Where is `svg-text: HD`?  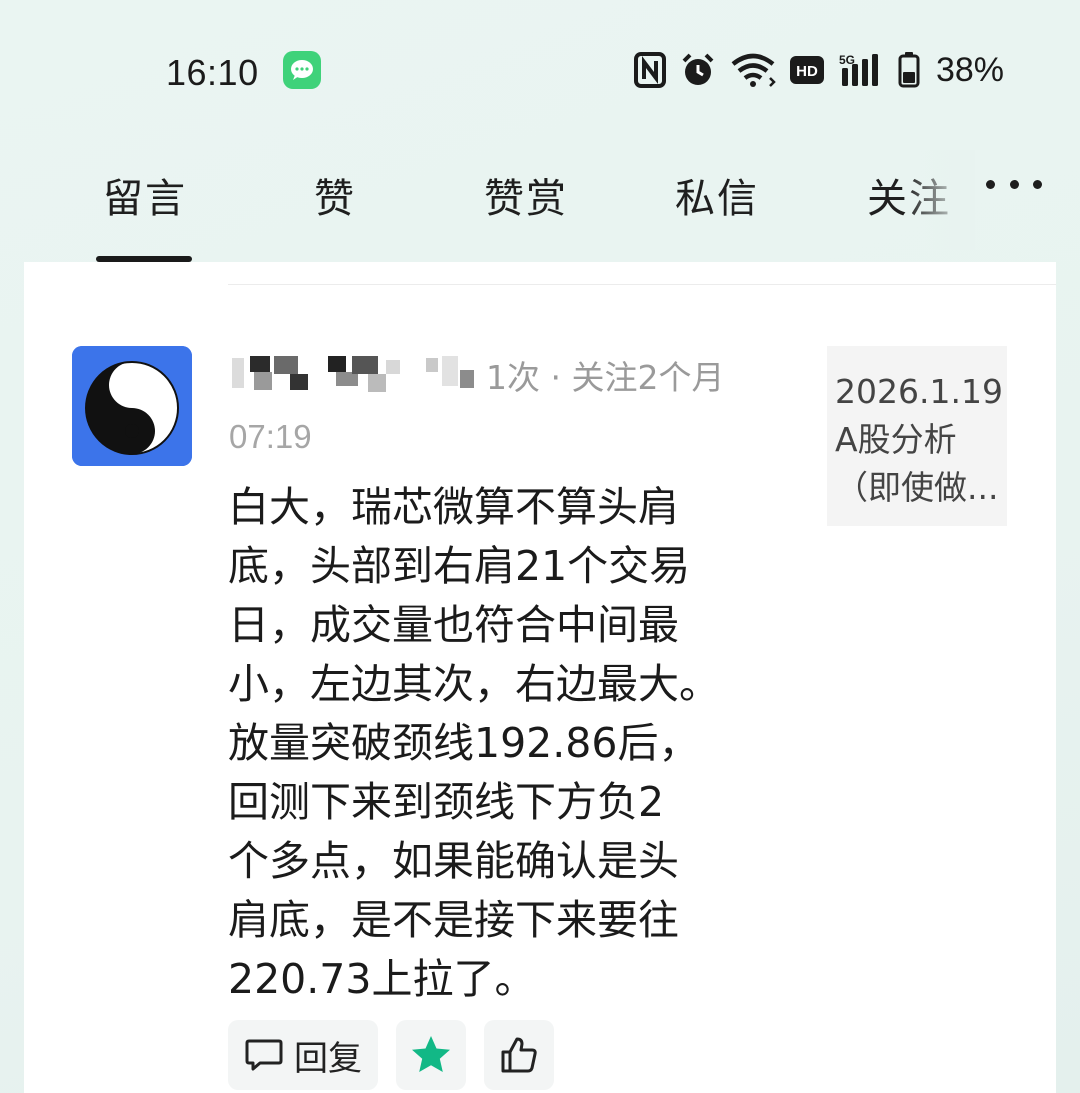
svg-text: HD is located at coordinates (807, 71).